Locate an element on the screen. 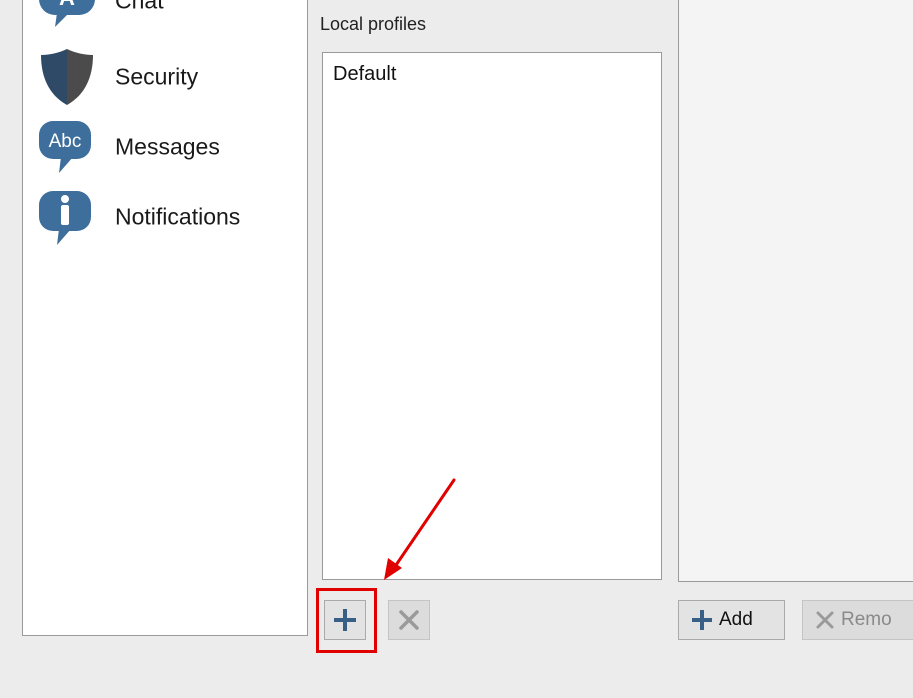  nav-item-notifications: Notifications is located at coordinates (172, 217).